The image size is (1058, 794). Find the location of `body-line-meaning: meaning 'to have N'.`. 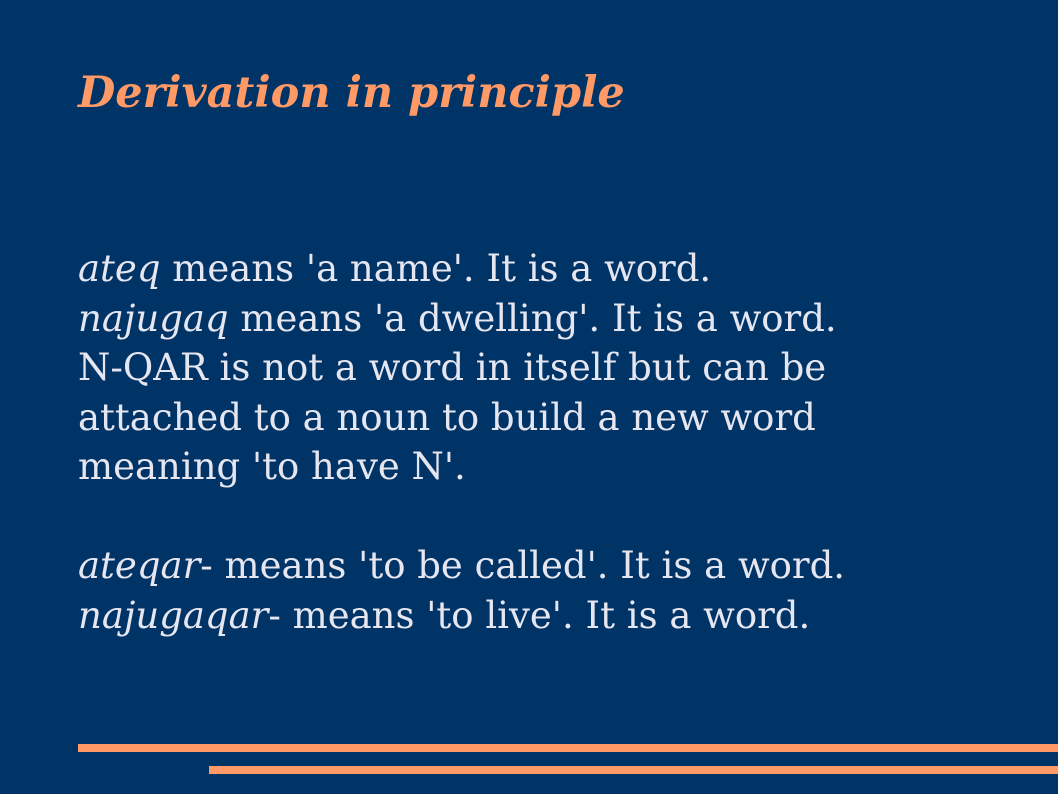

body-line-meaning: meaning 'to have N'. is located at coordinates (272, 466).